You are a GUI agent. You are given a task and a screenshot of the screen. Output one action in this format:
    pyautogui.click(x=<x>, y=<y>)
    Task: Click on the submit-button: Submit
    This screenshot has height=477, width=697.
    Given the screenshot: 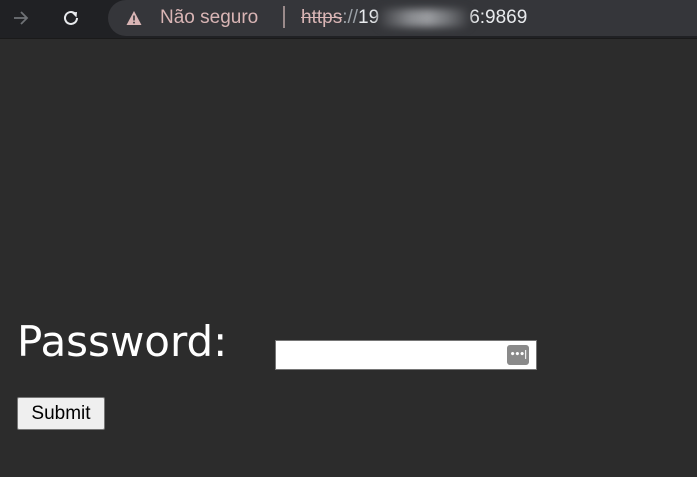 What is the action you would take?
    pyautogui.click(x=61, y=413)
    